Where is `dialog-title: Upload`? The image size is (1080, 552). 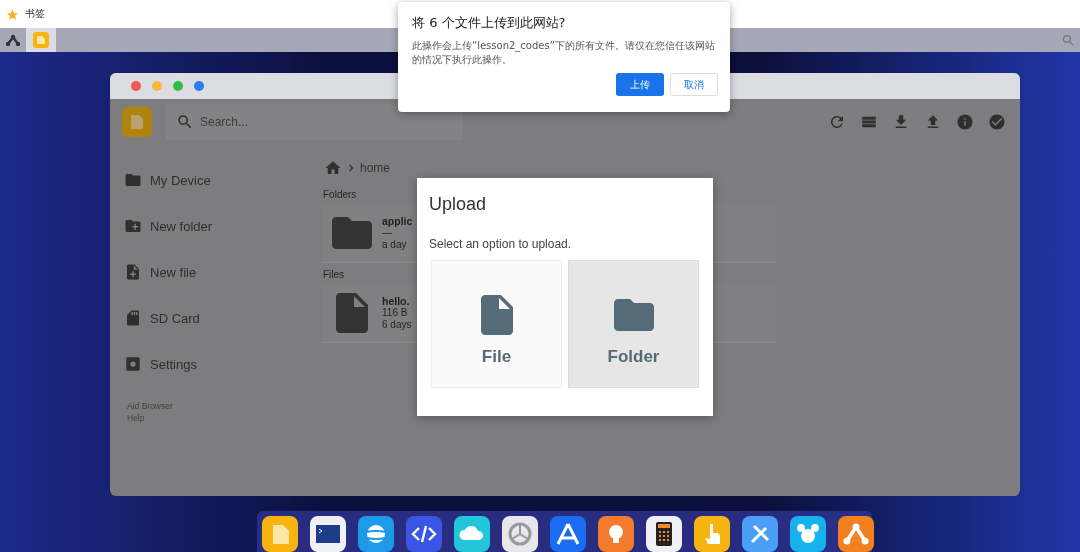 dialog-title: Upload is located at coordinates (458, 204).